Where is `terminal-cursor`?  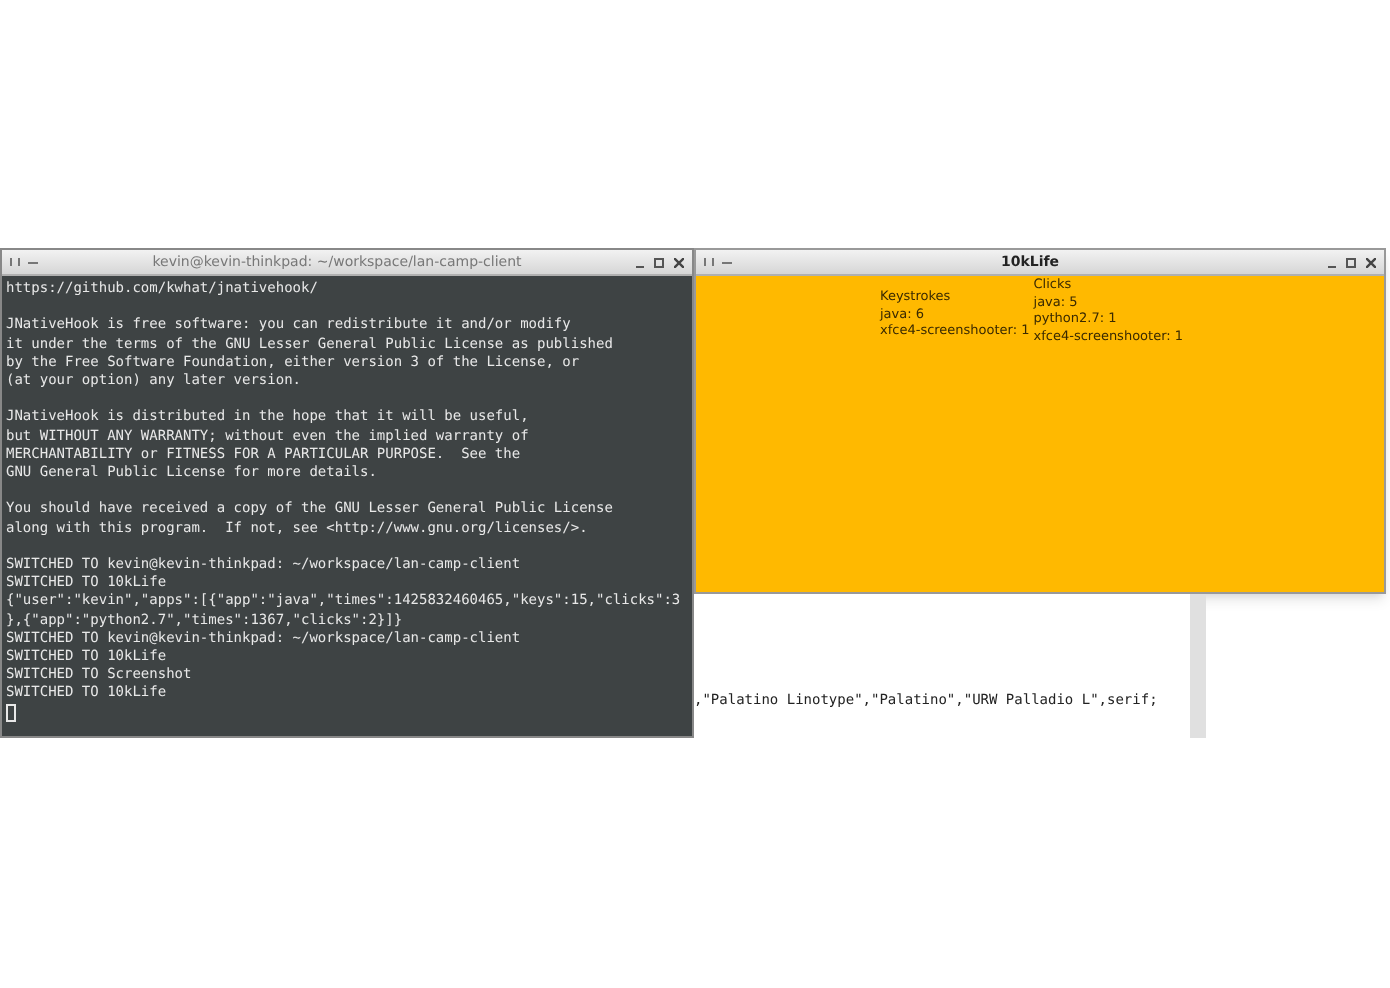
terminal-cursor is located at coordinates (11, 712).